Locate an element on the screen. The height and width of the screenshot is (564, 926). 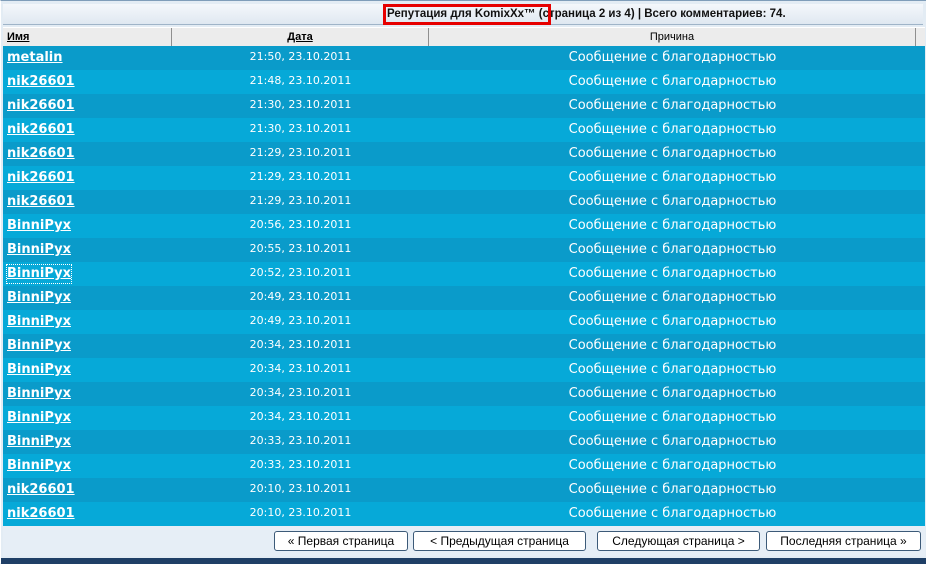
bottom-border is located at coordinates (463, 561).